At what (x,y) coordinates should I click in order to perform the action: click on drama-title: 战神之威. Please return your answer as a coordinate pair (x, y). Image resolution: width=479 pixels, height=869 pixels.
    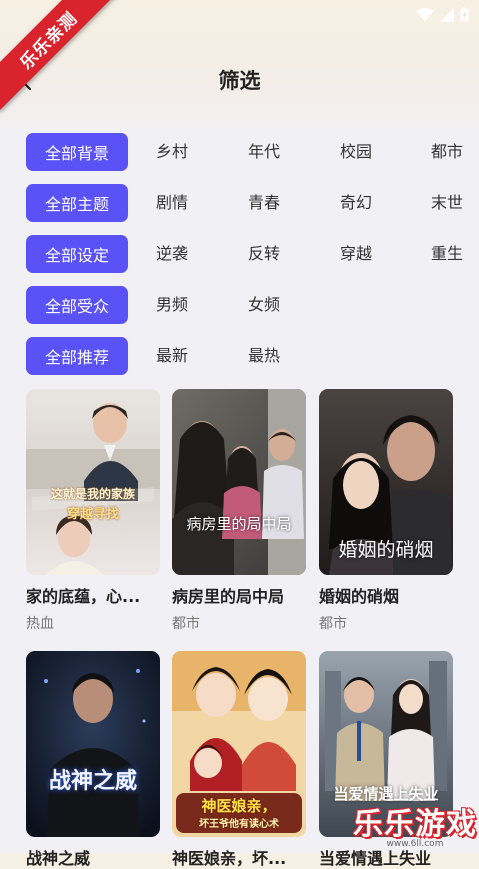
    Looking at the image, I should click on (58, 858).